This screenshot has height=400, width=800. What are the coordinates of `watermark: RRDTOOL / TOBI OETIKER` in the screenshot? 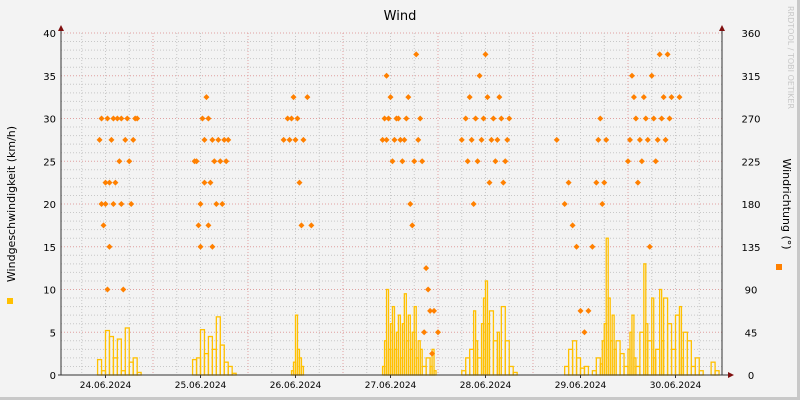 It's located at (790, 57).